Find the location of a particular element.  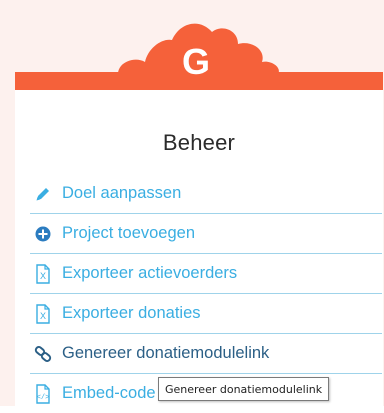

menu-item-label: Exporteer actievoerders is located at coordinates (150, 273).